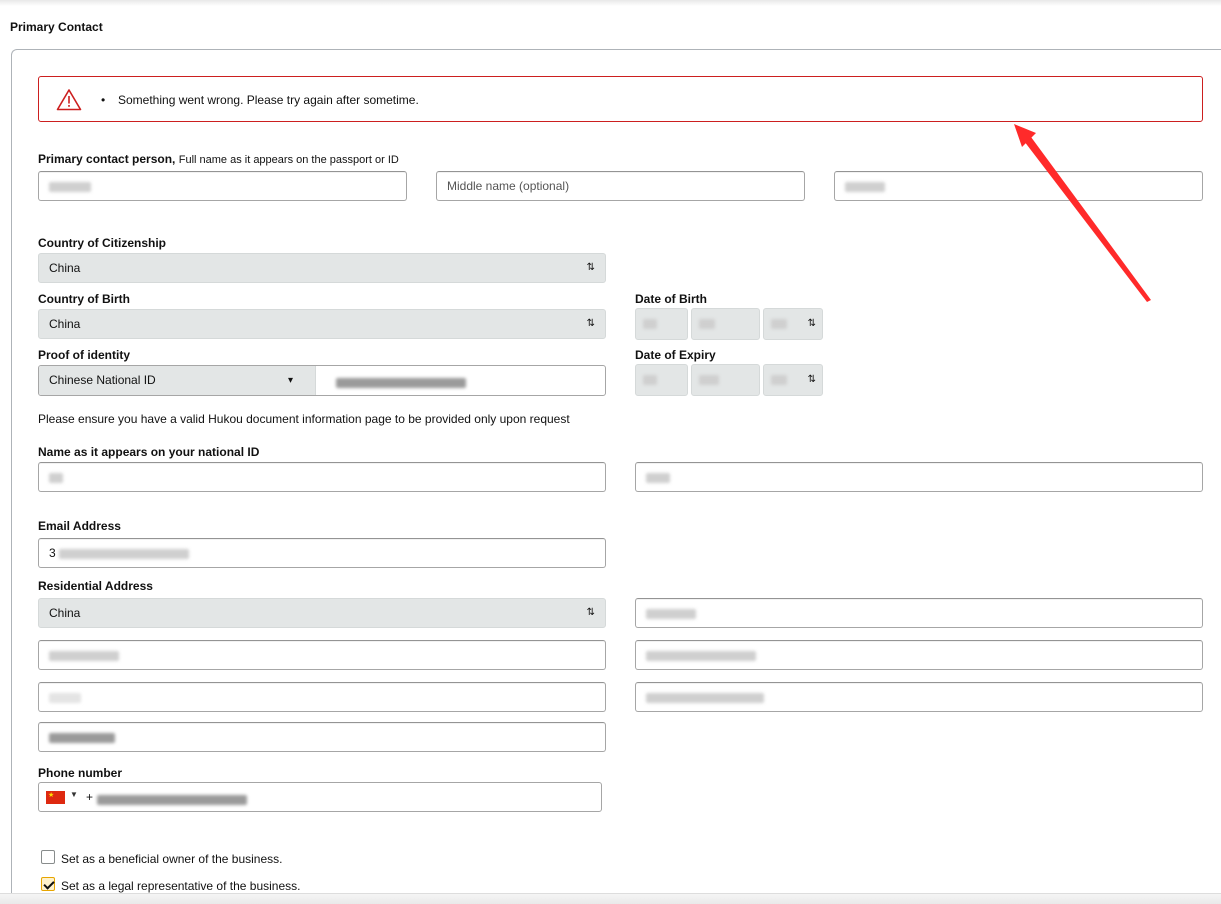  What do you see at coordinates (322, 380) in the screenshot?
I see `proof-of-identity-field: Chinese National ID ▾` at bounding box center [322, 380].